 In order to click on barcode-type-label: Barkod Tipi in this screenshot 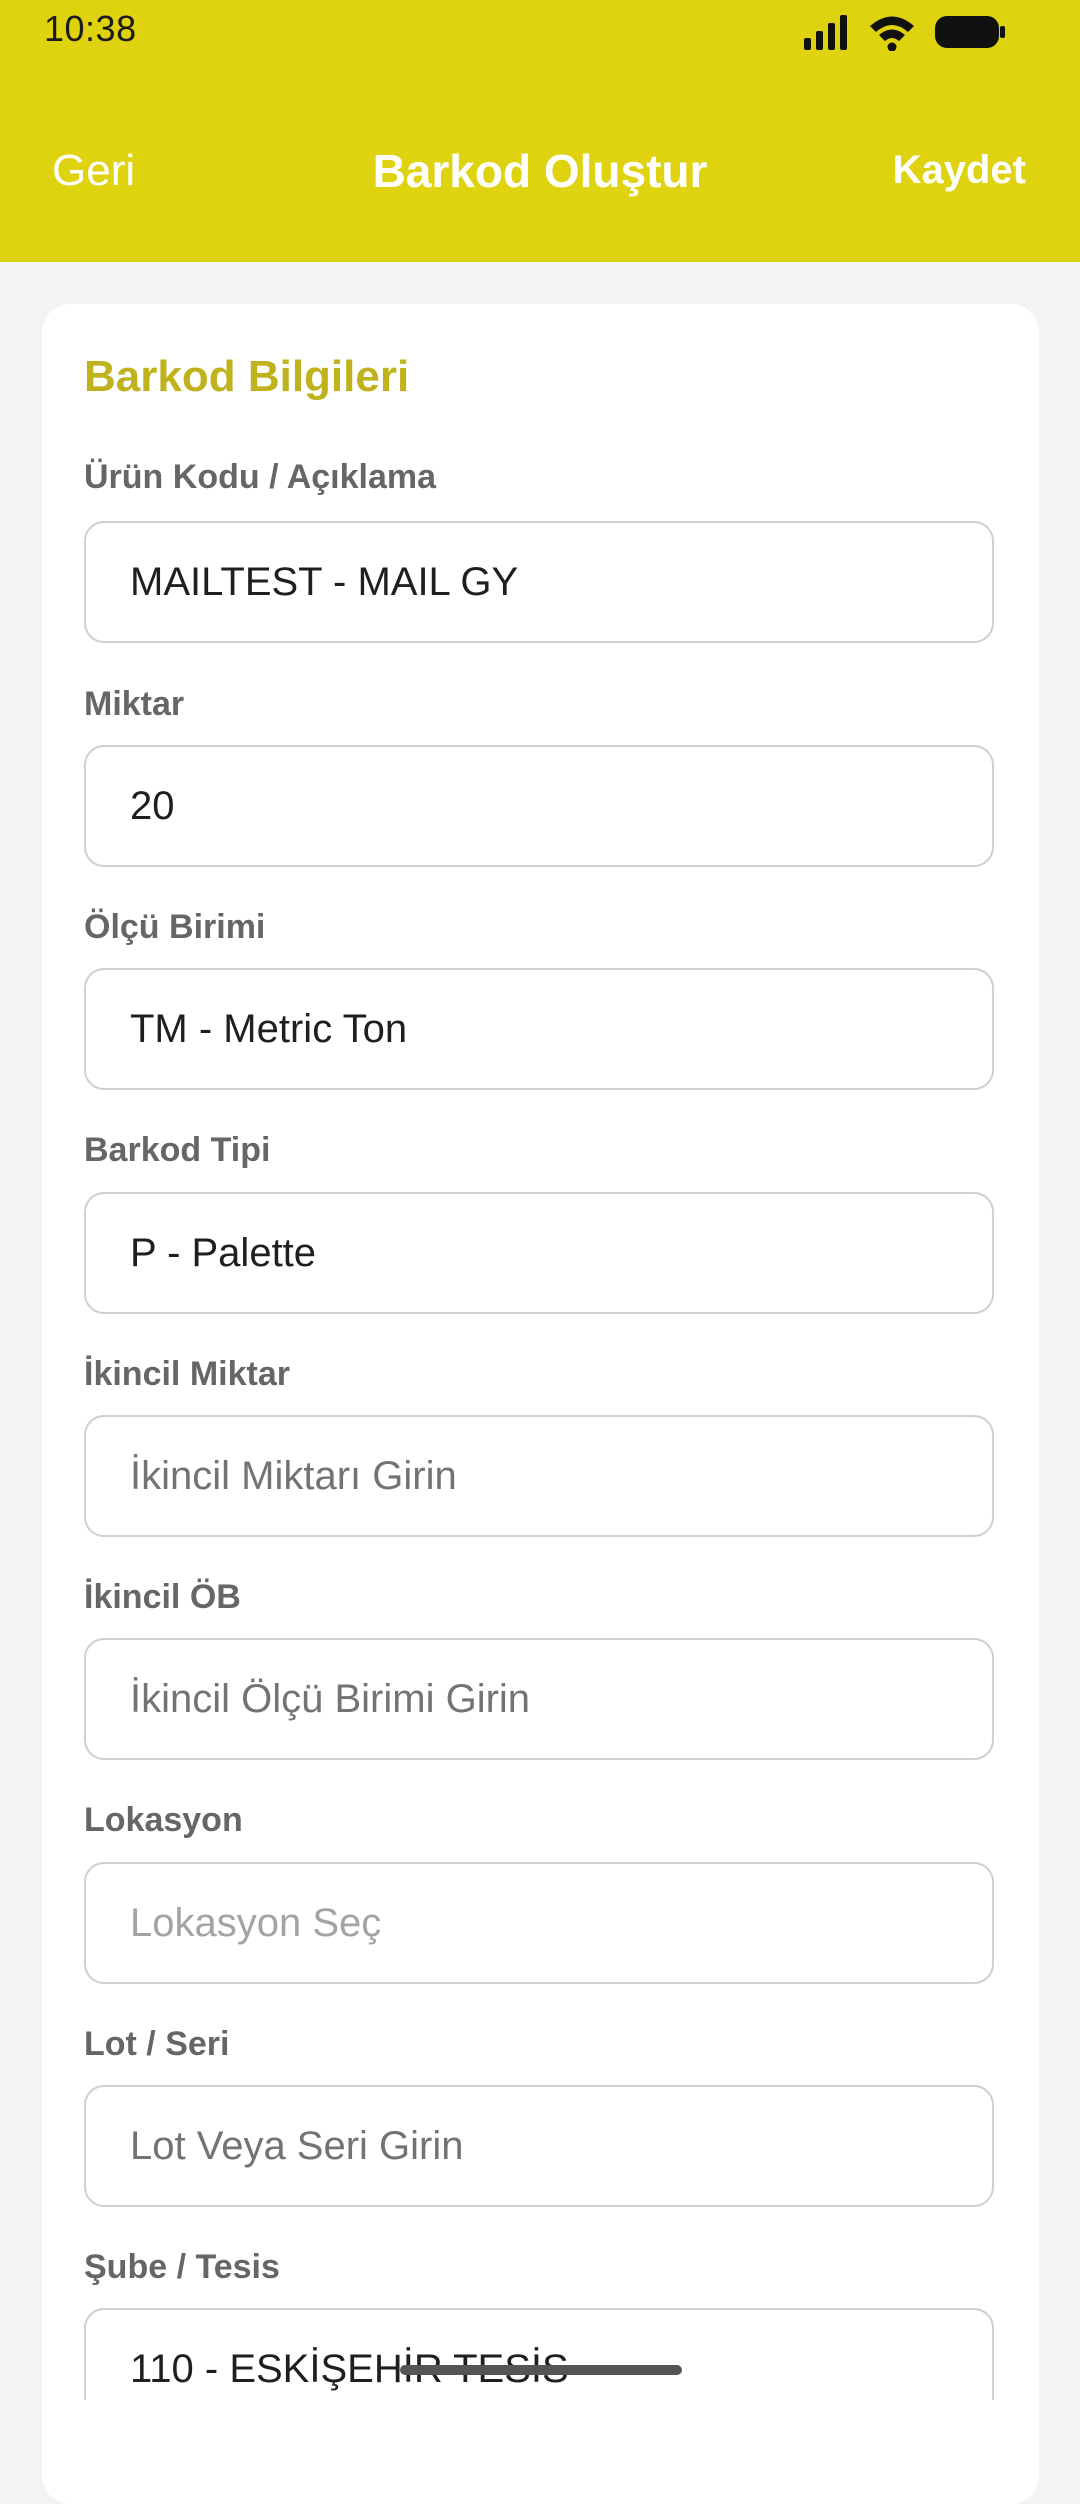, I will do `click(177, 1150)`.